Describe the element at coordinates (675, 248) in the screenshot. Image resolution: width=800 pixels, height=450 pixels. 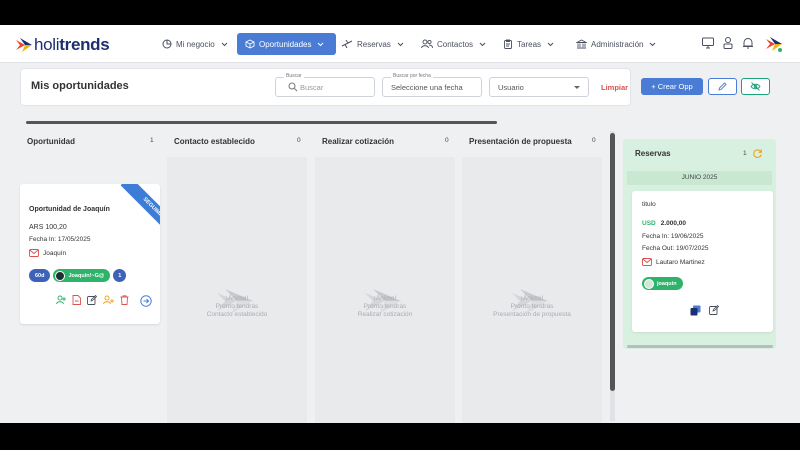
I see `reservation-date-out: Fecha Out: 19/07/2025` at that location.